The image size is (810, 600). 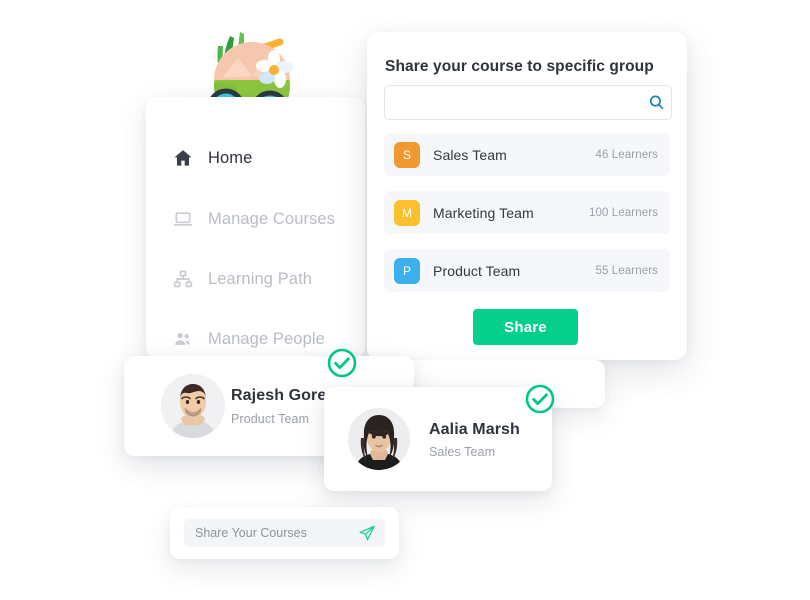 What do you see at coordinates (270, 419) in the screenshot?
I see `person-team: Product Team` at bounding box center [270, 419].